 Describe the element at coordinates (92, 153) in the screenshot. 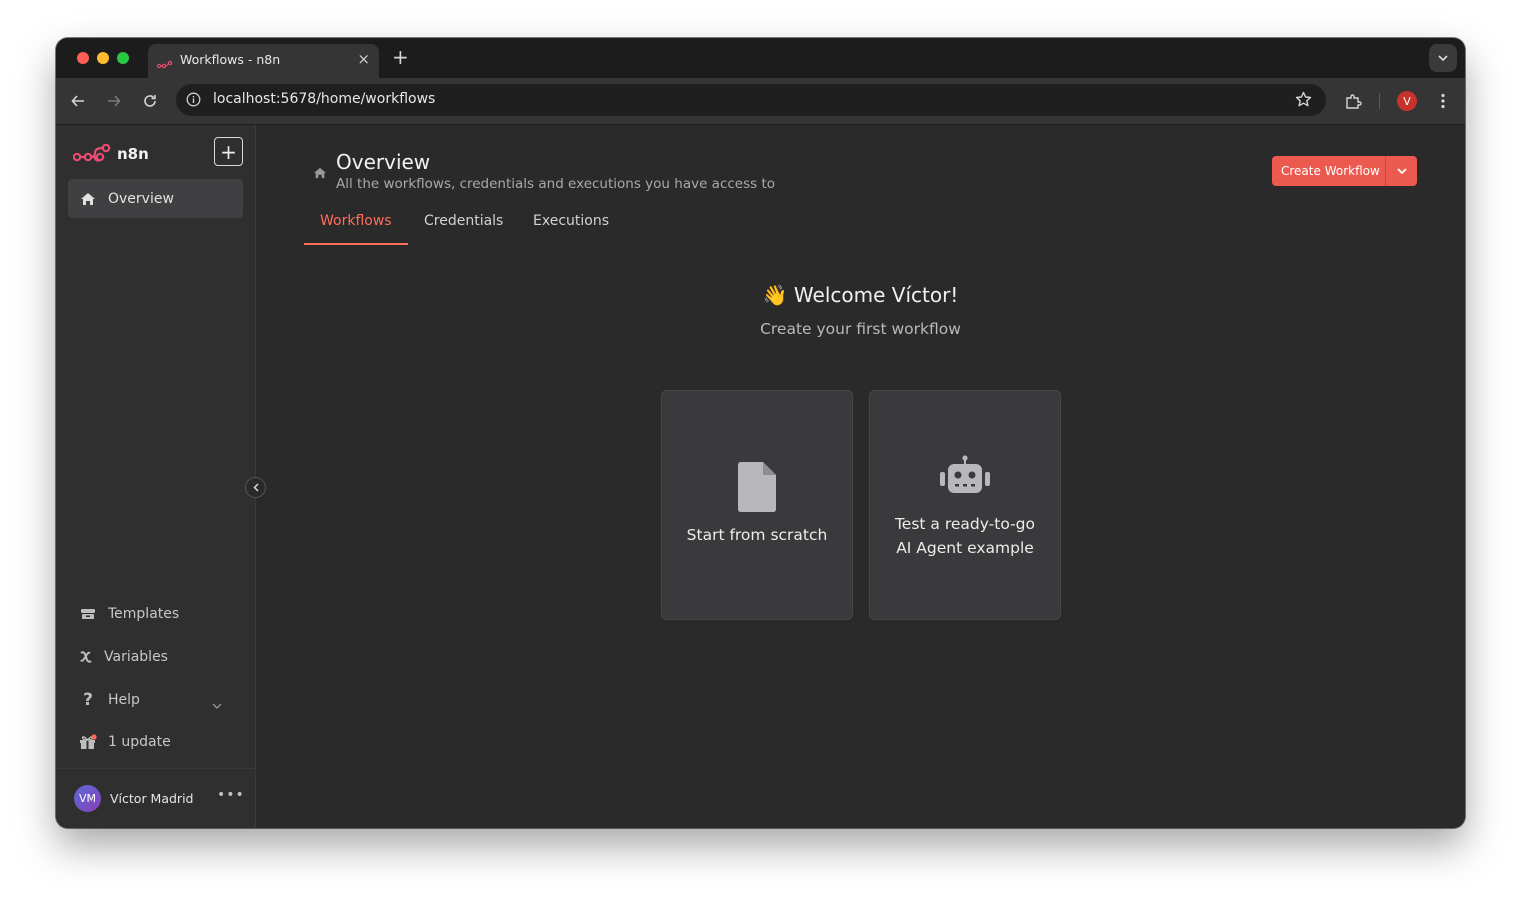

I see `n8n-logo-icon` at that location.